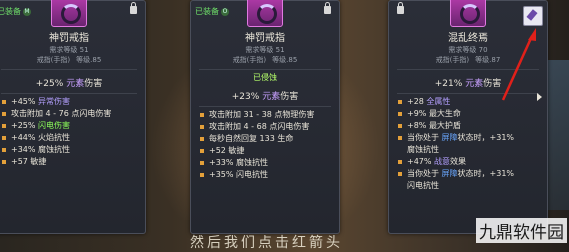 This screenshot has width=569, height=252. What do you see at coordinates (539, 97) in the screenshot?
I see `mouse-cursor-icon` at bounding box center [539, 97].